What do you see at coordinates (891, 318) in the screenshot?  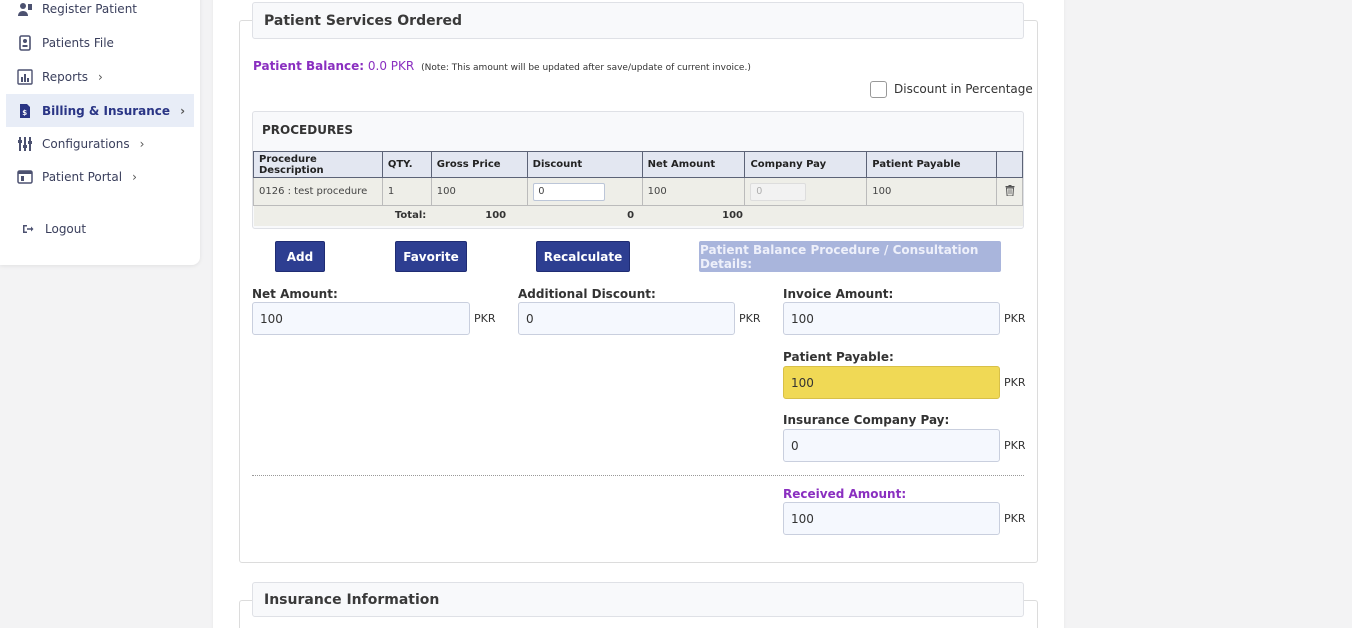 I see `invoice-amount-field: 100` at bounding box center [891, 318].